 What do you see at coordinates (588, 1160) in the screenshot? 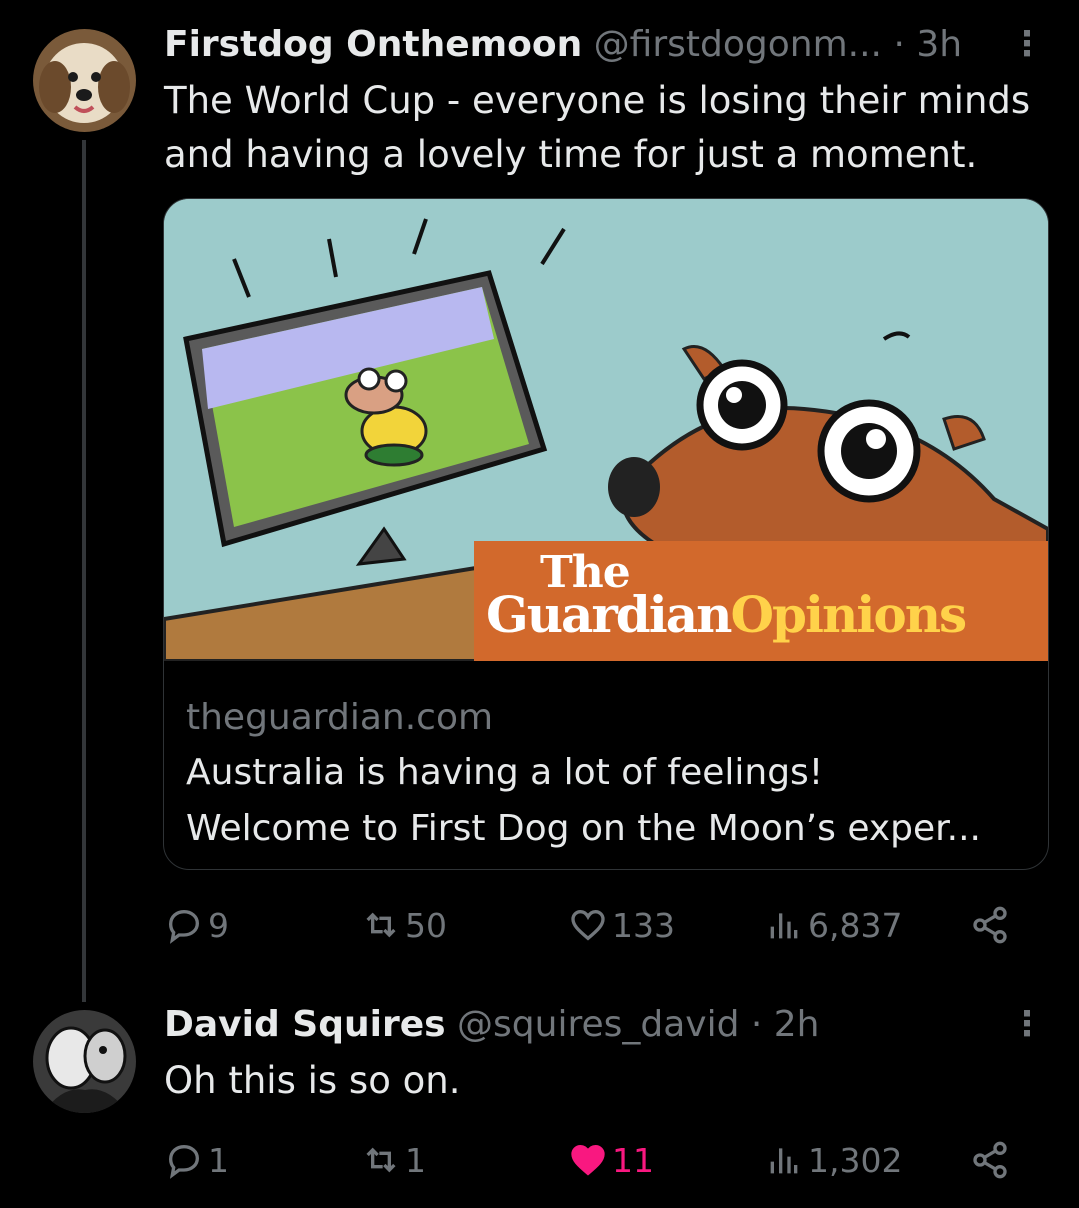
I see `like-icon-filled` at bounding box center [588, 1160].